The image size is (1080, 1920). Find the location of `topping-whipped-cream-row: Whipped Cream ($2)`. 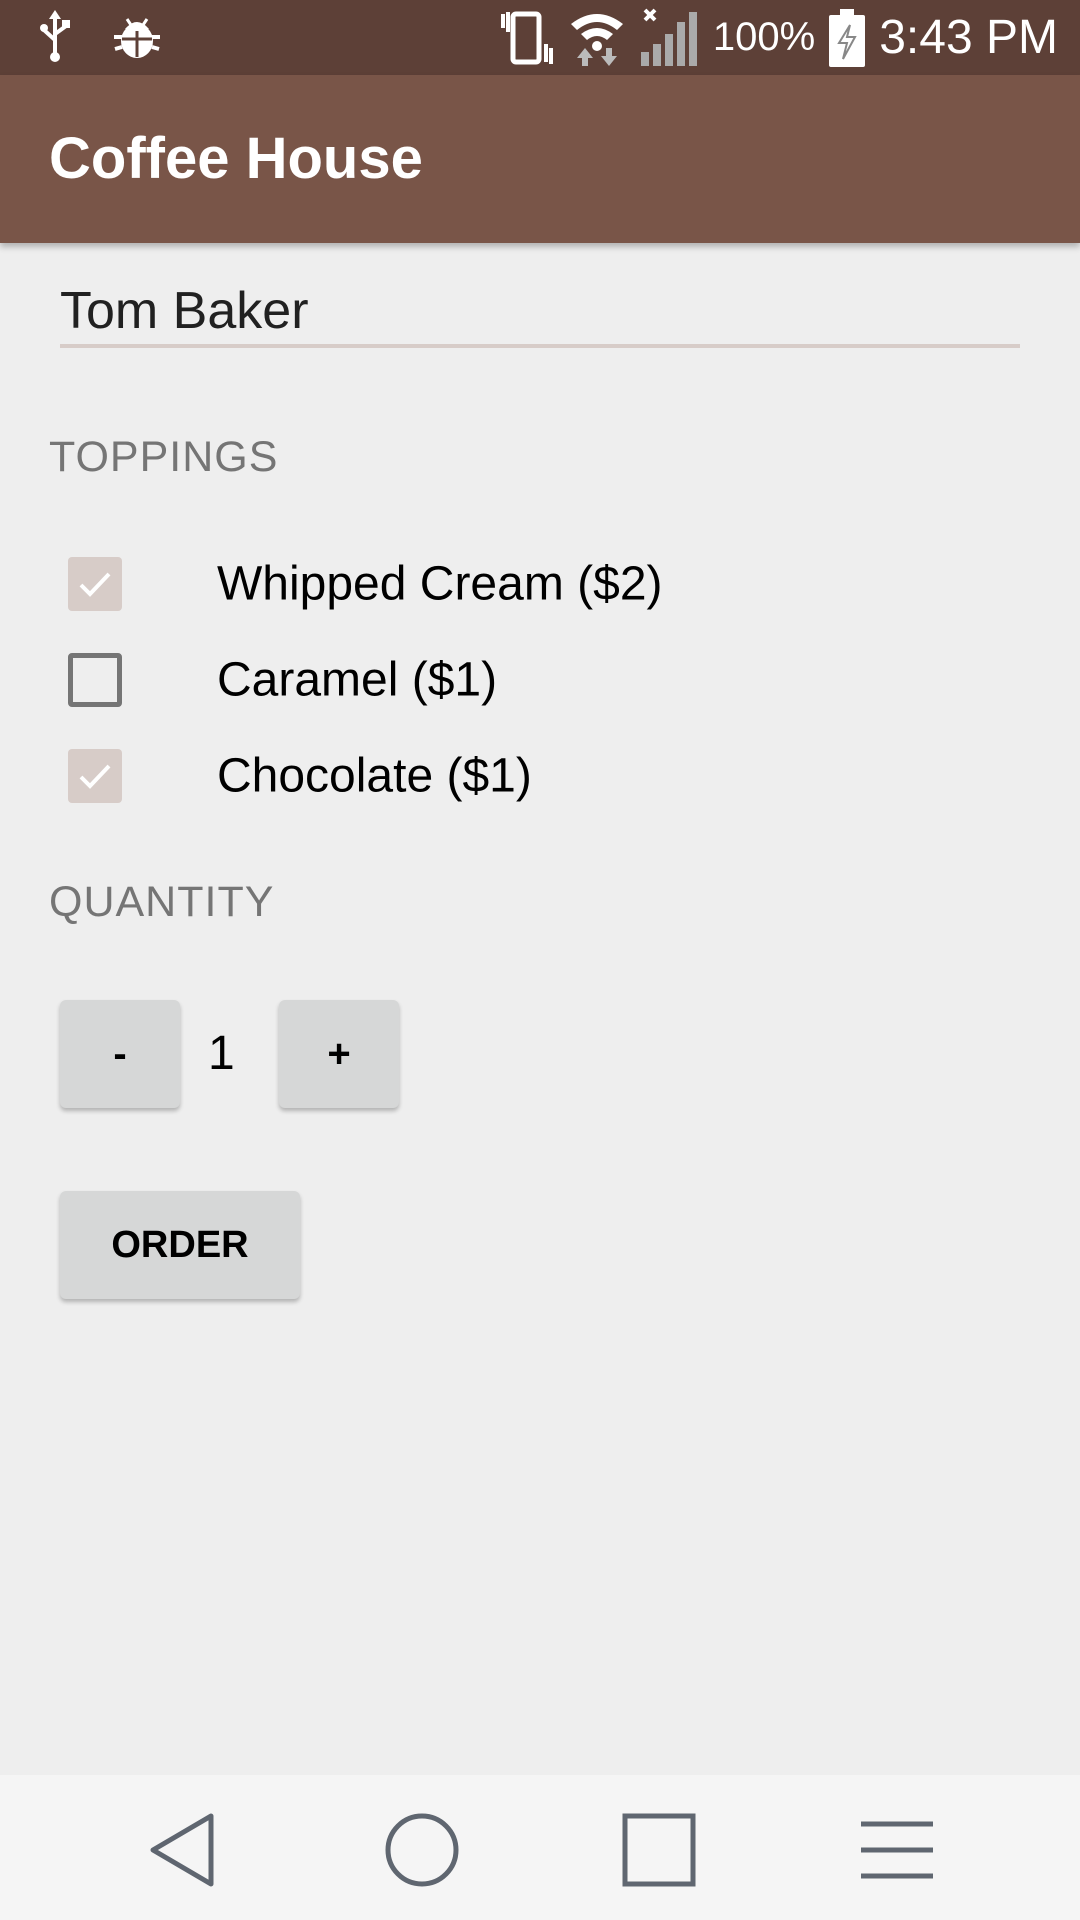

topping-whipped-cream-row: Whipped Cream ($2) is located at coordinates (365, 584).